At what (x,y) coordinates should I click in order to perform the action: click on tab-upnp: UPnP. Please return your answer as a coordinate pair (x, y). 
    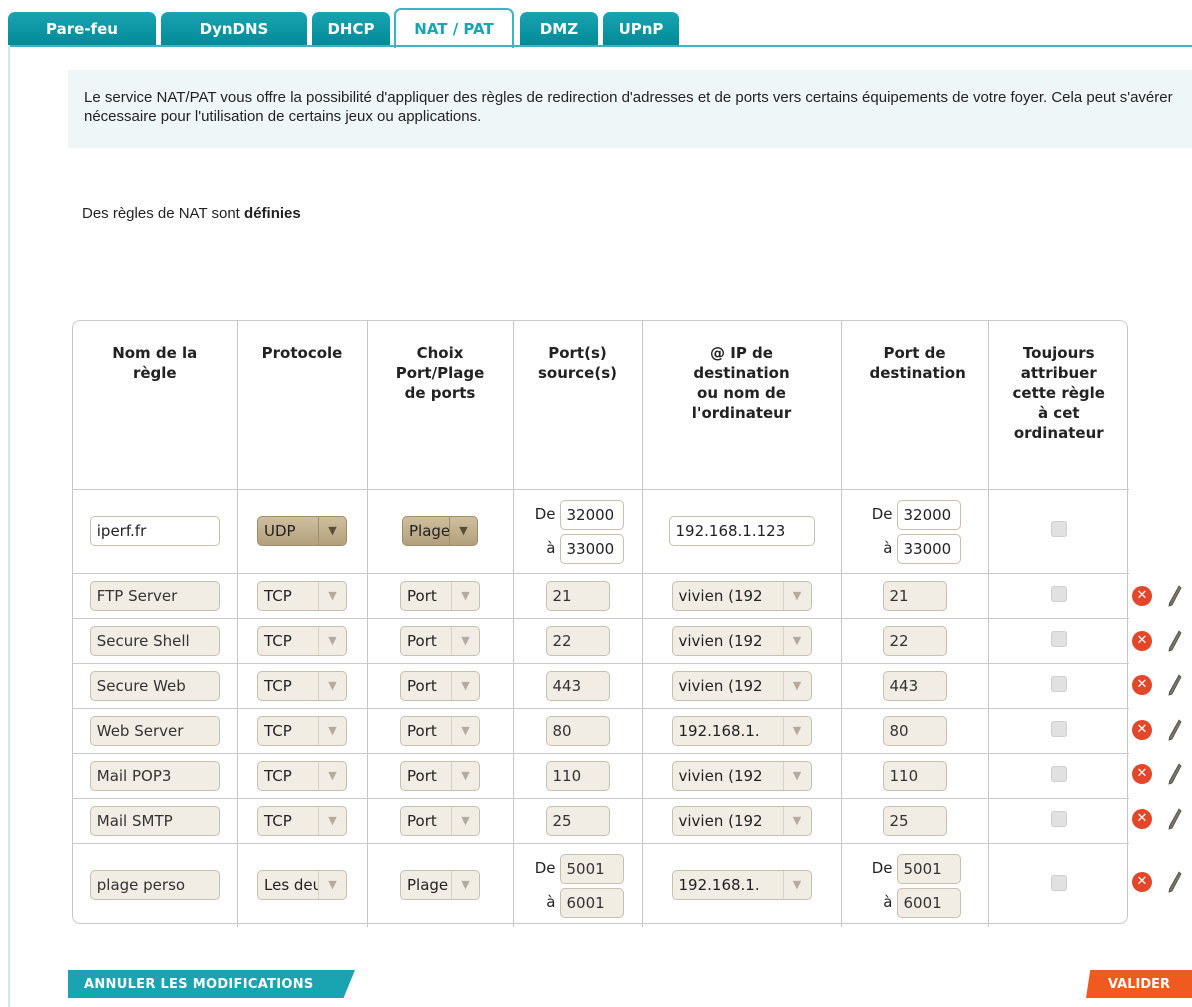
    Looking at the image, I should click on (641, 29).